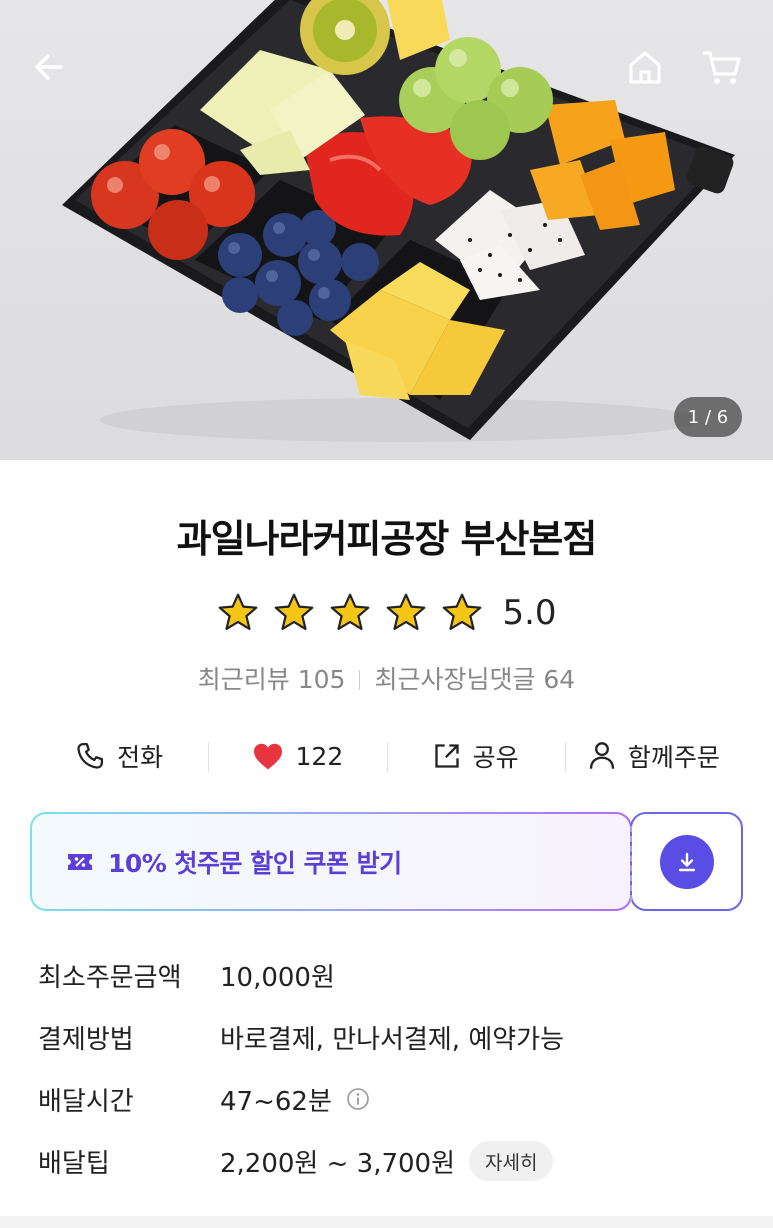 This screenshot has width=773, height=1228. I want to click on coupon-text: 10% 첫주문 할인 쿠폰 받기, so click(255, 863).